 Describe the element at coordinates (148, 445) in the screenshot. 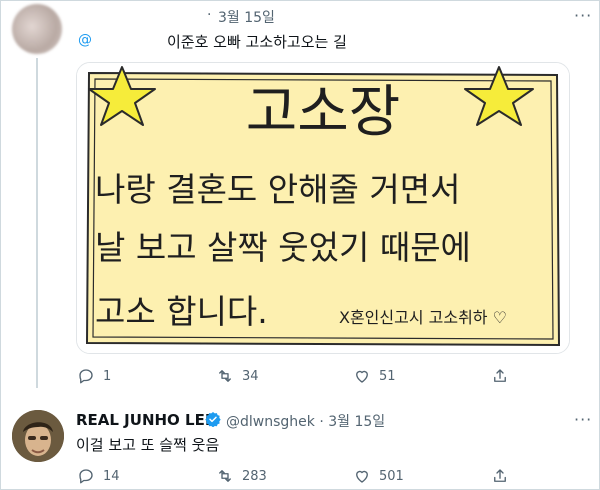

I see `tweet-text: 이걸 보고 또 슬쩍 웃음` at that location.